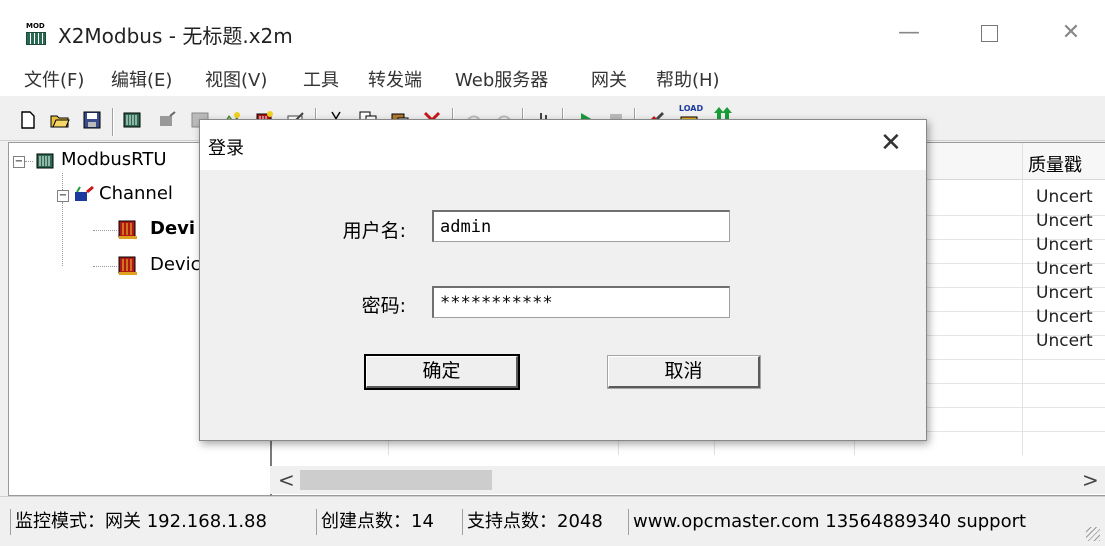 This screenshot has width=1105, height=546. I want to click on horizontal-scrollbar: < >, so click(687, 480).